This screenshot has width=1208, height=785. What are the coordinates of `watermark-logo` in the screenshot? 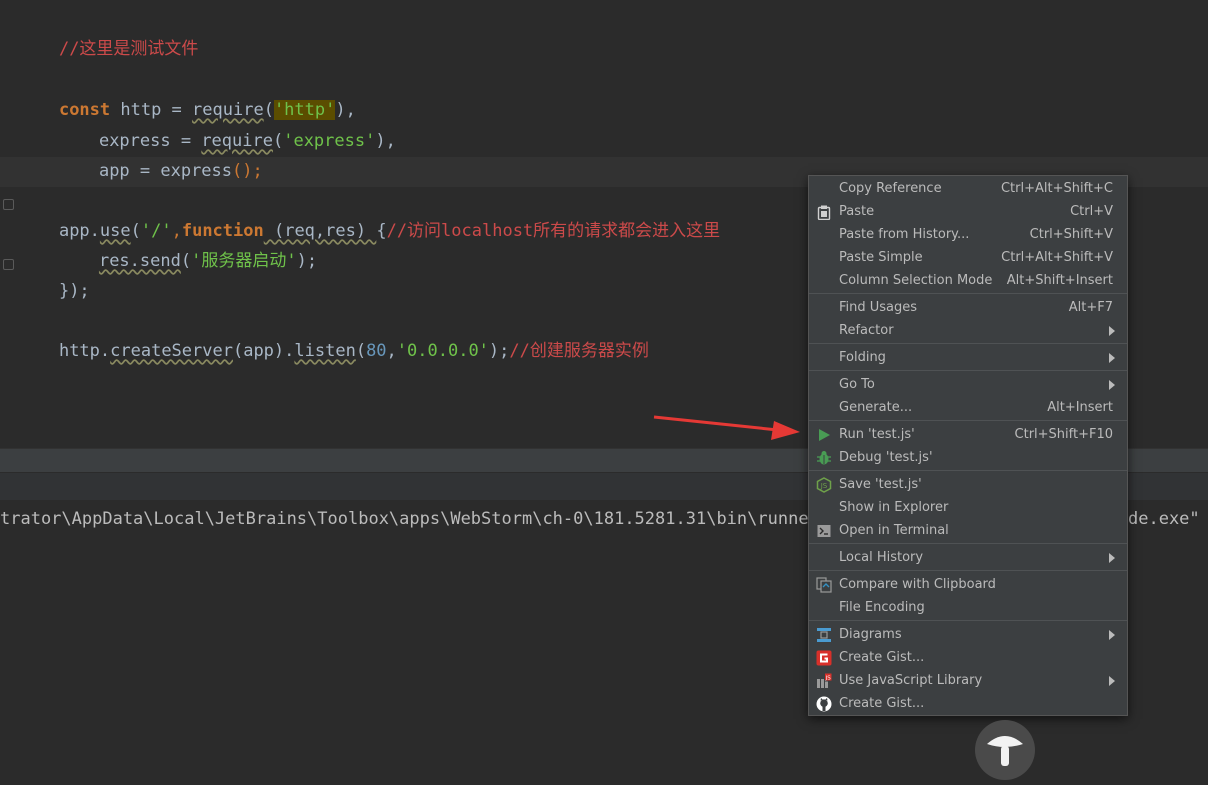 It's located at (1091, 751).